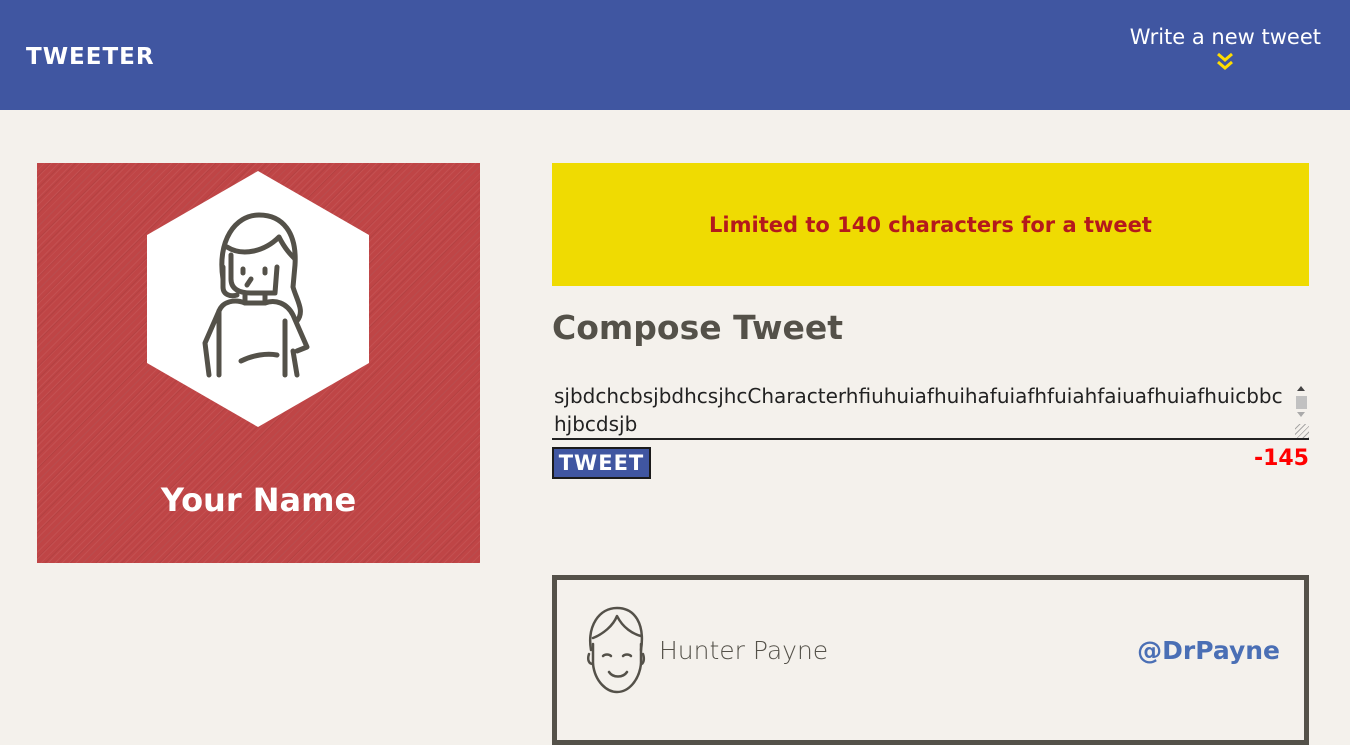 The width and height of the screenshot is (1350, 745). Describe the element at coordinates (1301, 414) in the screenshot. I see `scroll-down-arrow-icon` at that location.